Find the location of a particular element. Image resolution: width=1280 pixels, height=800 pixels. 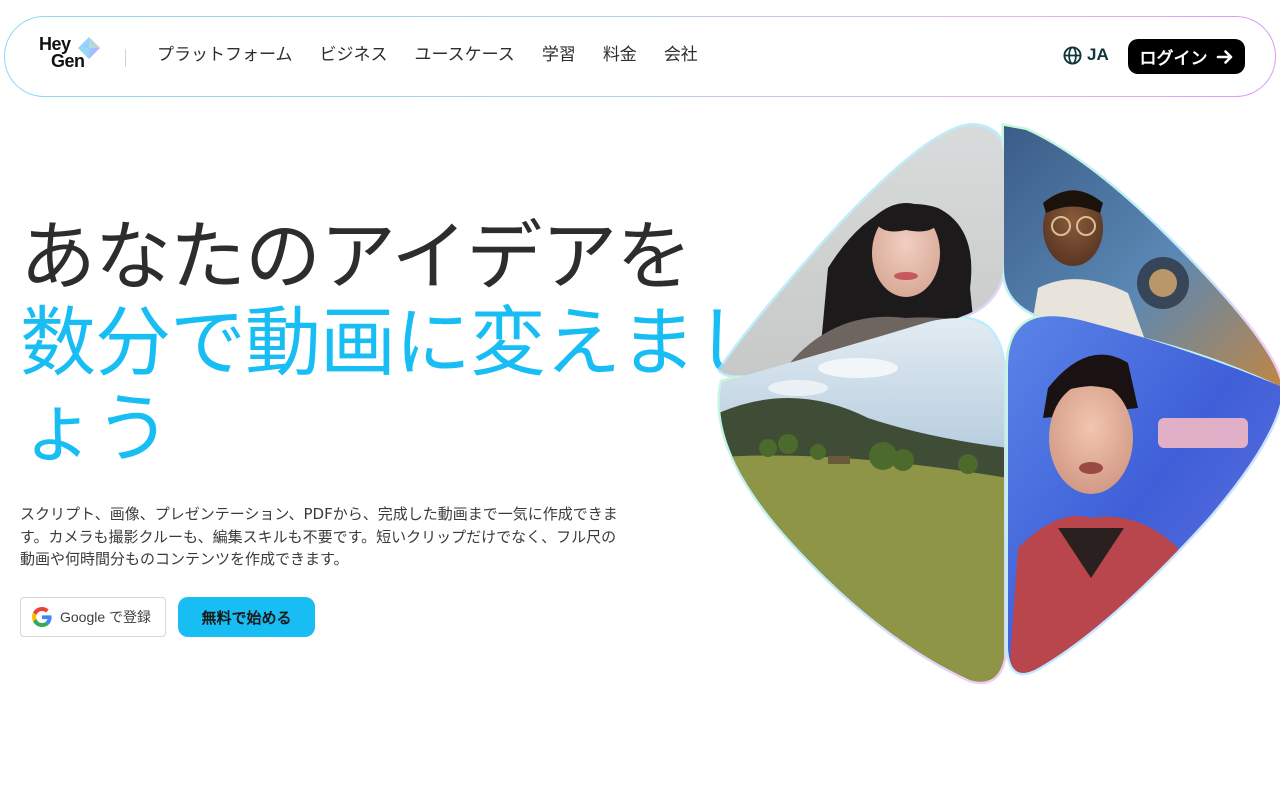

heygen-logo: Hey Gen is located at coordinates (71, 55).